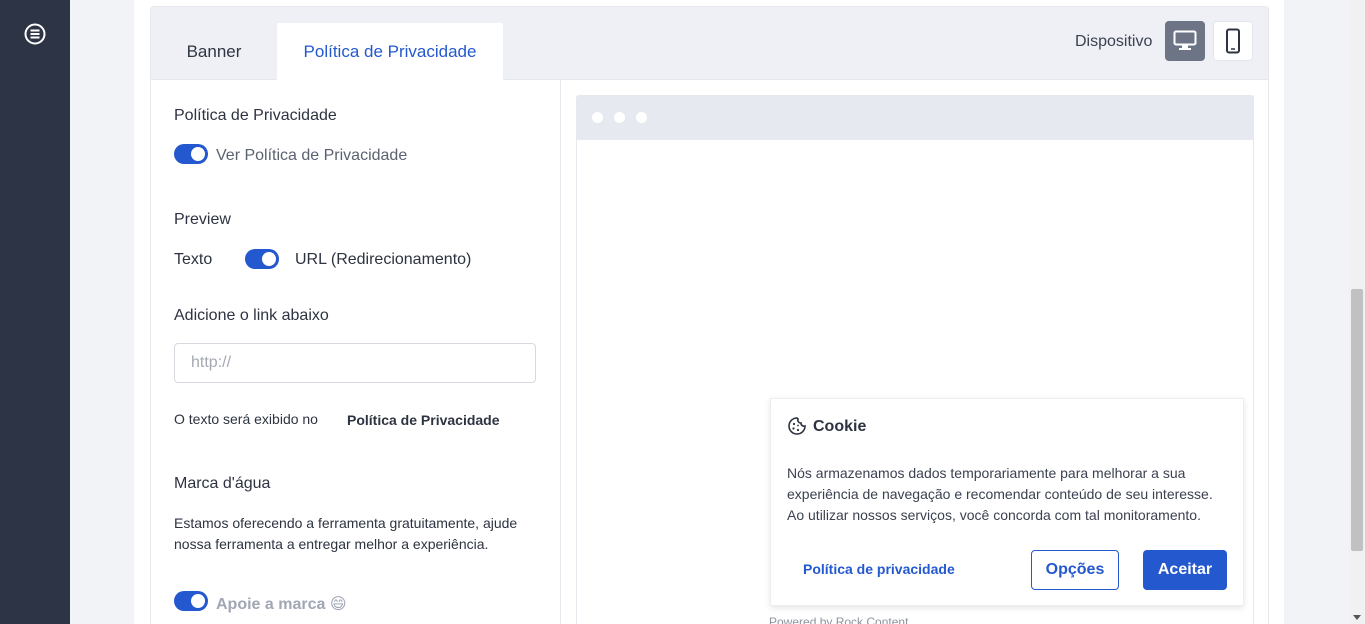 The width and height of the screenshot is (1365, 624). I want to click on privacy-policy-toggle, so click(191, 154).